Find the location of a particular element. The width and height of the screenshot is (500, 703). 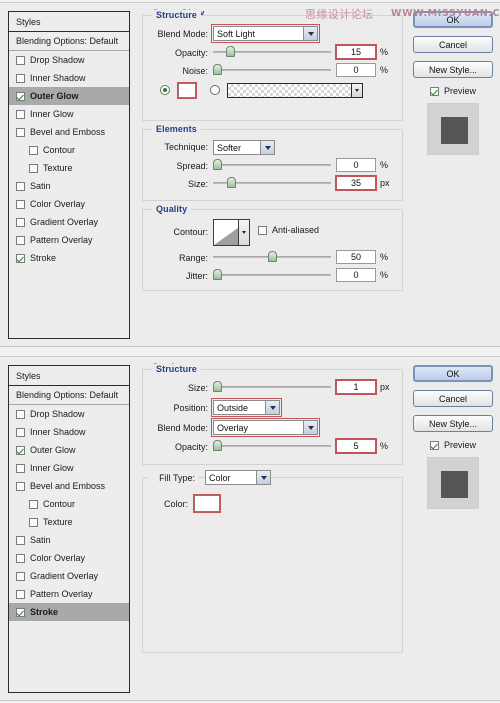

spread-input: 0 is located at coordinates (356, 165).